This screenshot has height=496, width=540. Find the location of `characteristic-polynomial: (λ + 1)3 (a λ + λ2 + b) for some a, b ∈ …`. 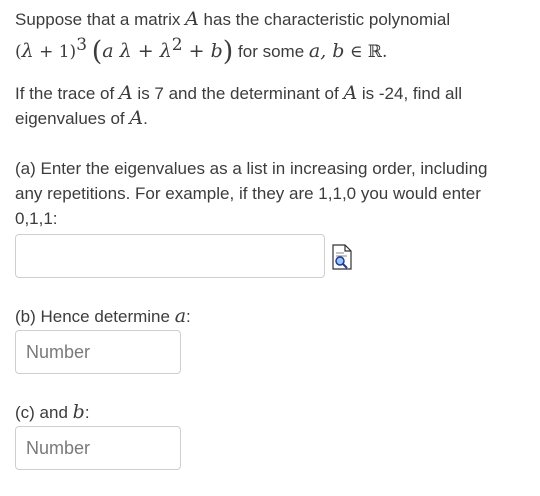

characteristic-polynomial: (λ + 1)3 (a λ + λ2 + b) for some a, b ∈ … is located at coordinates (201, 51).